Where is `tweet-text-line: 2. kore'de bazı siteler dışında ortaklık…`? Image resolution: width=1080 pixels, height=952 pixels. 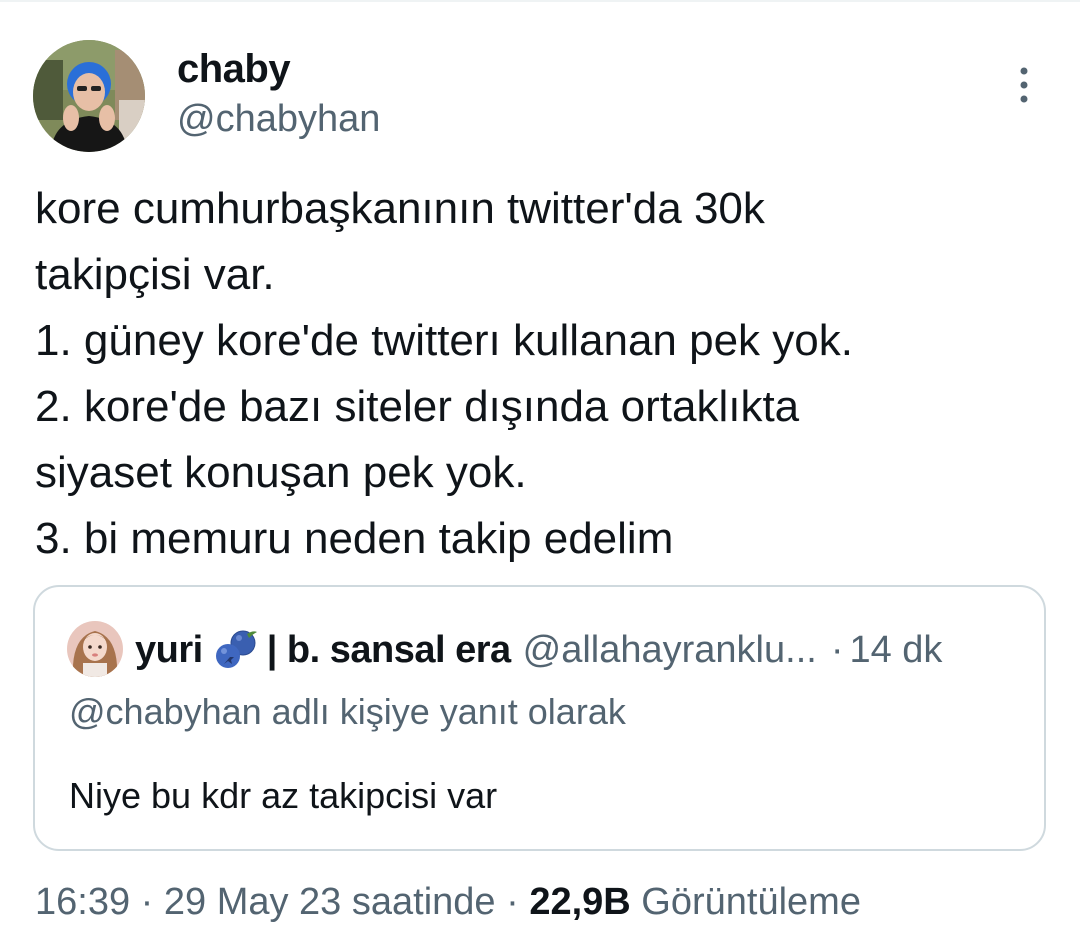 tweet-text-line: 2. kore'de bazı siteler dışında ortaklık… is located at coordinates (417, 406).